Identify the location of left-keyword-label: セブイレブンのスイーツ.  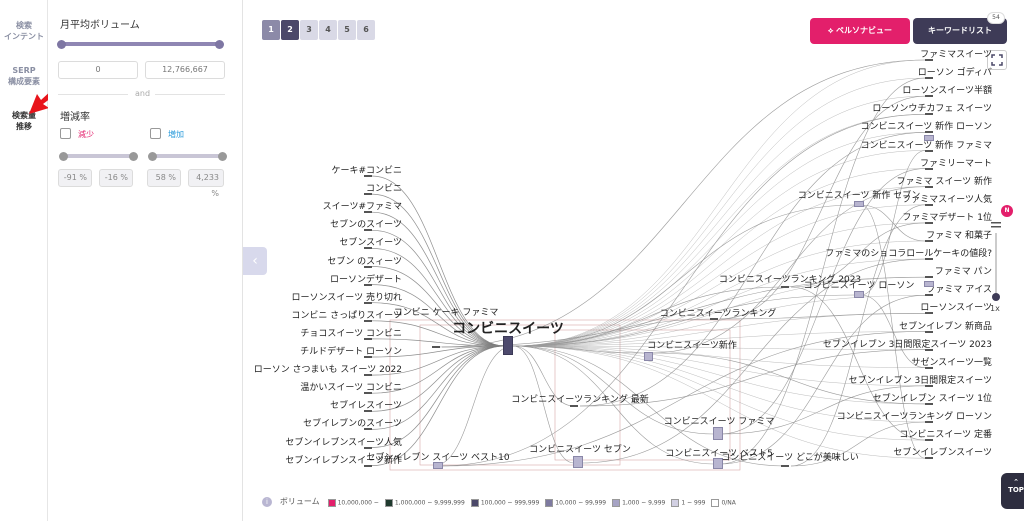
(352, 422).